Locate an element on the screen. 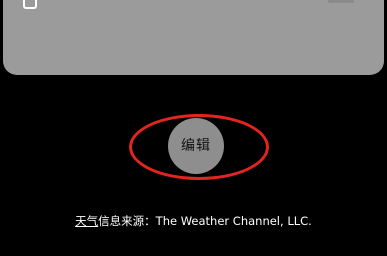 This screenshot has width=387, height=256. edit-button: 编辑 is located at coordinates (196, 146).